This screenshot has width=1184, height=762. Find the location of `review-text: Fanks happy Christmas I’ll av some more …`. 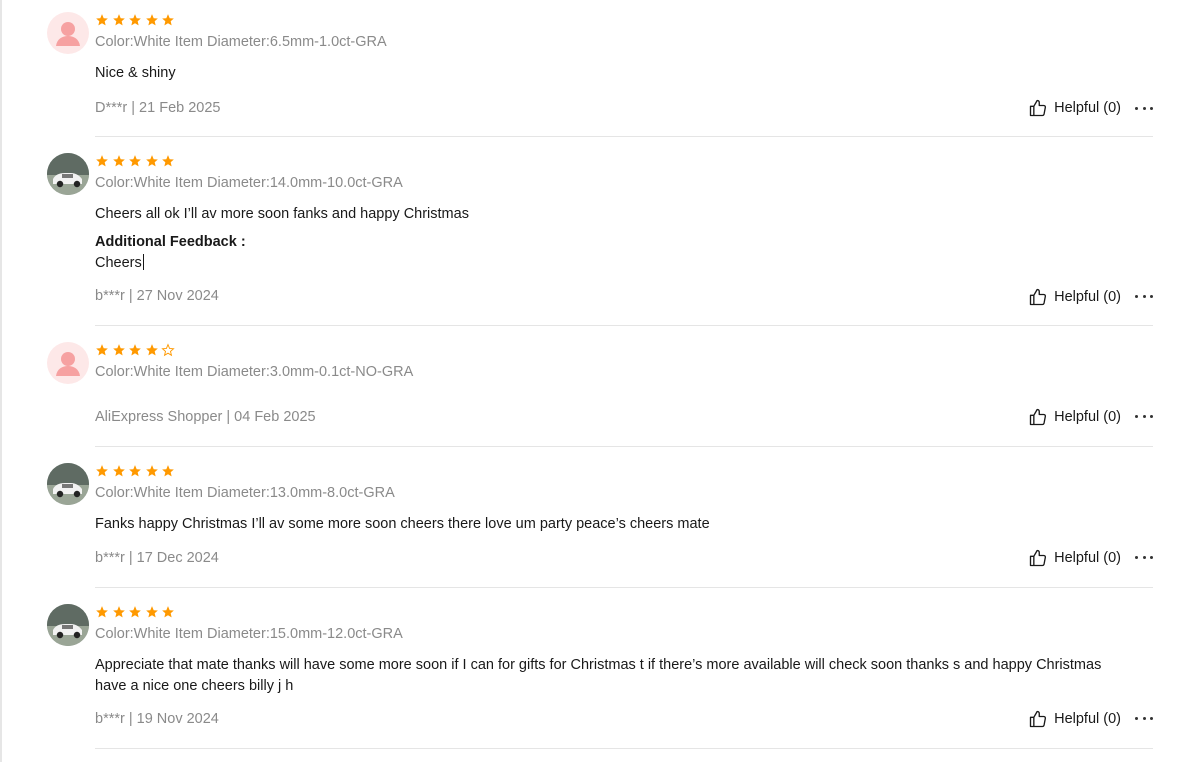

review-text: Fanks happy Christmas I’ll av some more … is located at coordinates (402, 524).